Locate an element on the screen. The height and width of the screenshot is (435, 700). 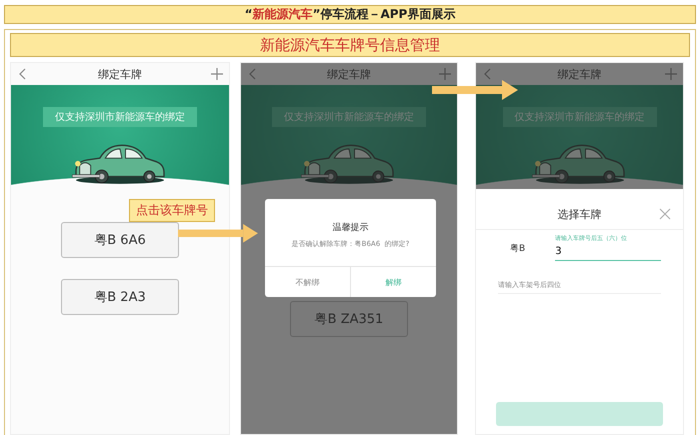
sheet-title: 选择车牌 is located at coordinates (580, 214).